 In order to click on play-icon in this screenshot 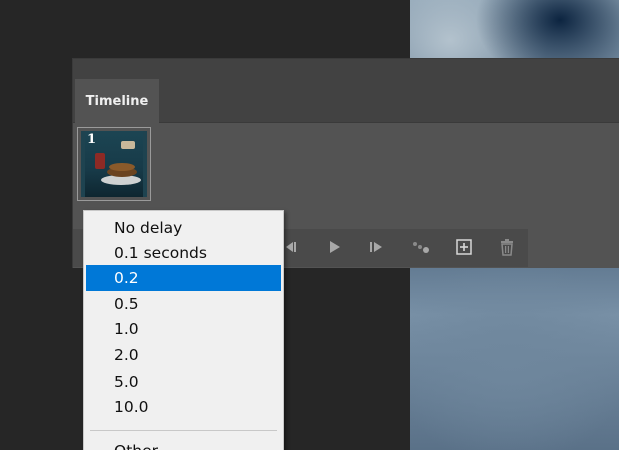, I will do `click(334, 247)`.